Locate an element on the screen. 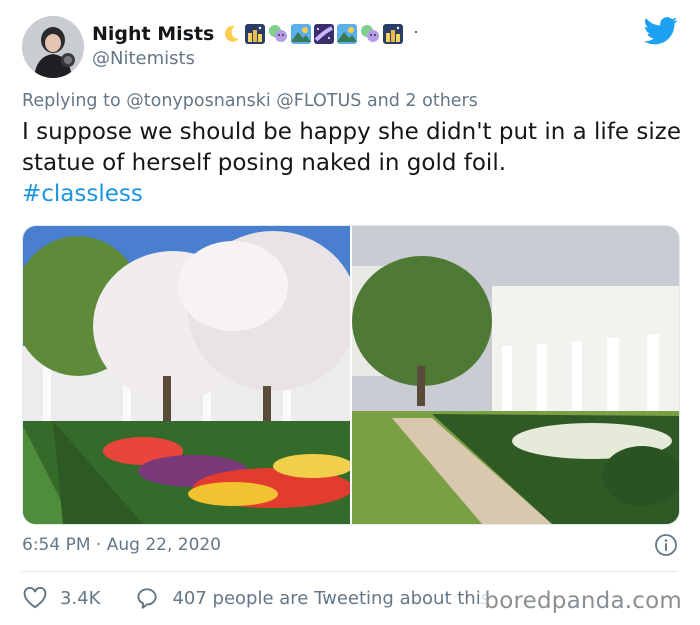 This screenshot has width=700, height=625. watermark: boredpanda.com is located at coordinates (583, 601).